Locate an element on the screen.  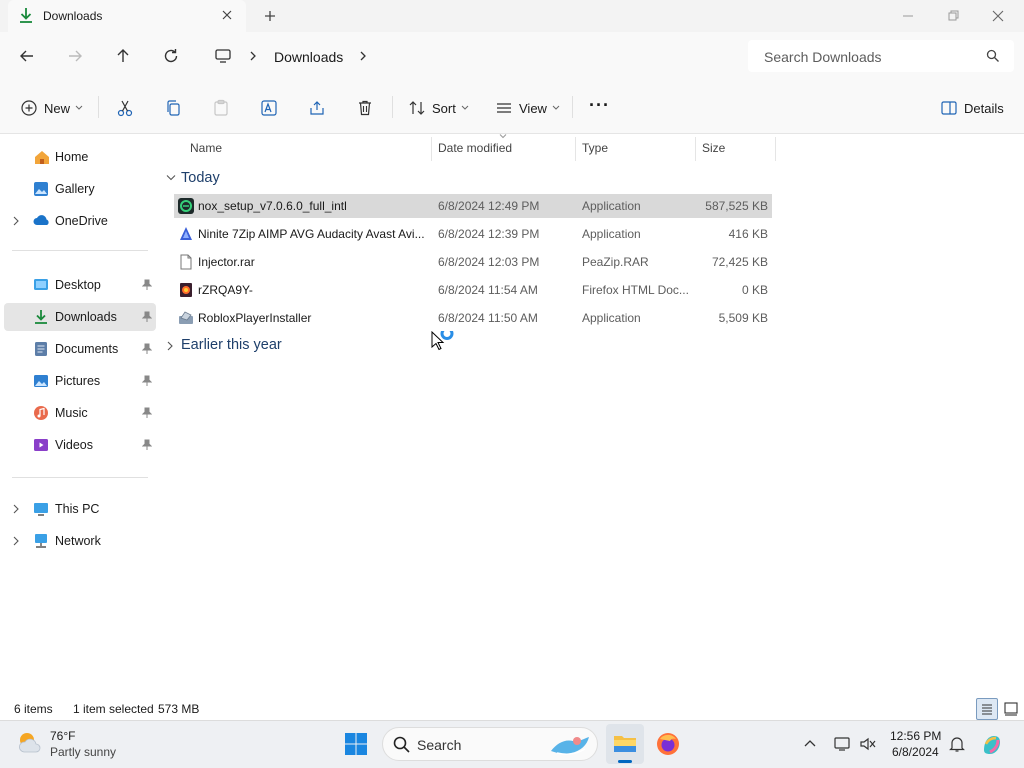
view-button: View is located at coordinates (527, 108).